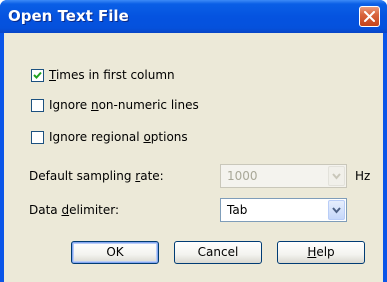 The height and width of the screenshot is (282, 387). I want to click on title-bar: Open Text File, so click(193, 16).